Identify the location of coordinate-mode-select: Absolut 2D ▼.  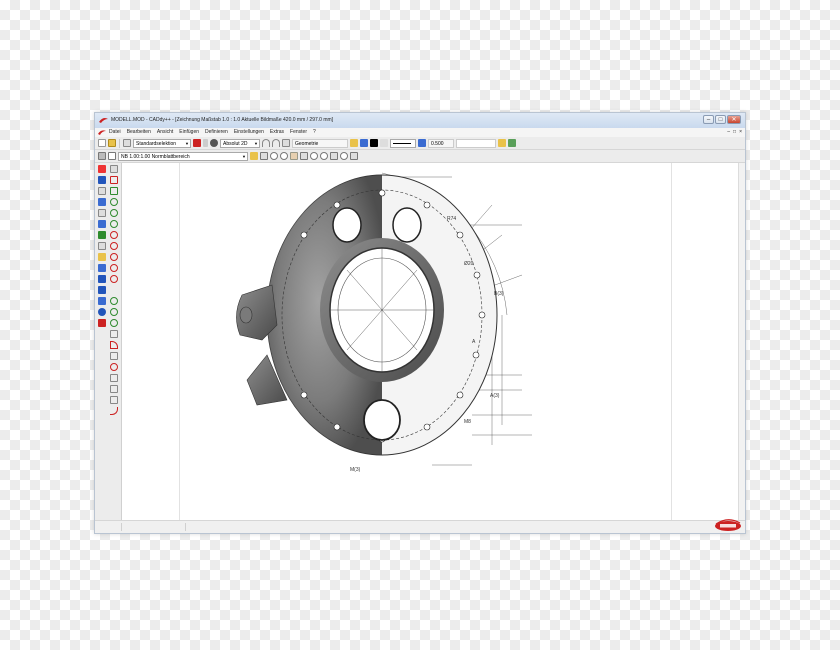
(240, 143).